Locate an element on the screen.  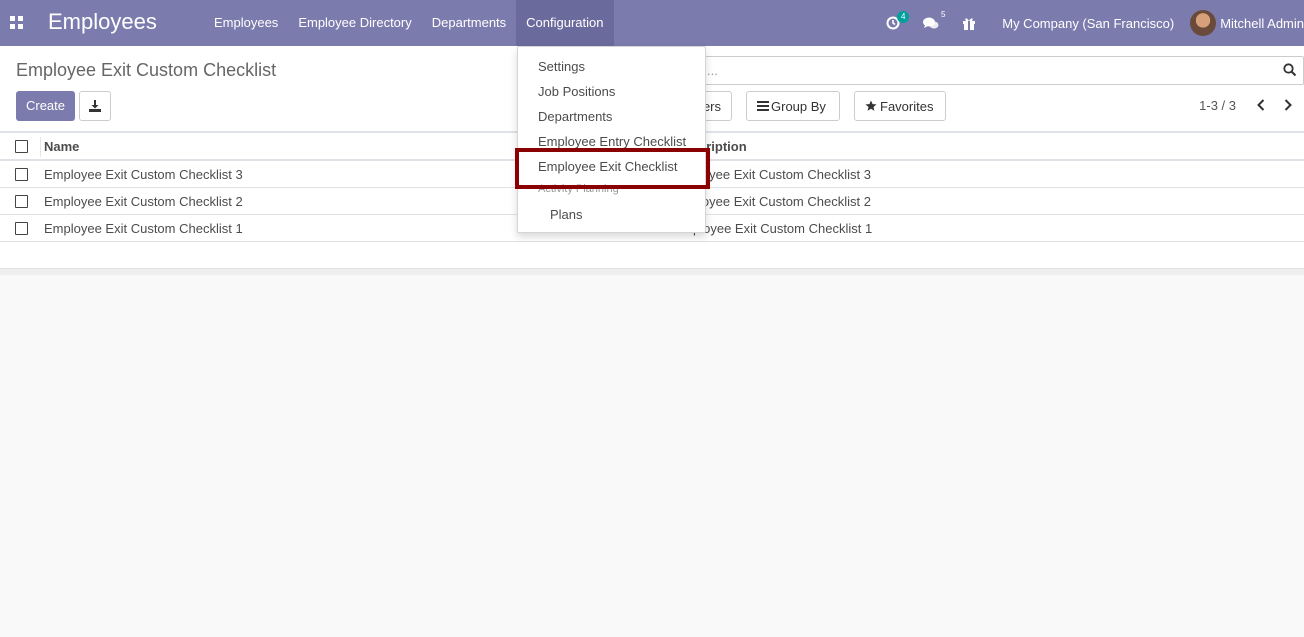
table-footer is located at coordinates (652, 255).